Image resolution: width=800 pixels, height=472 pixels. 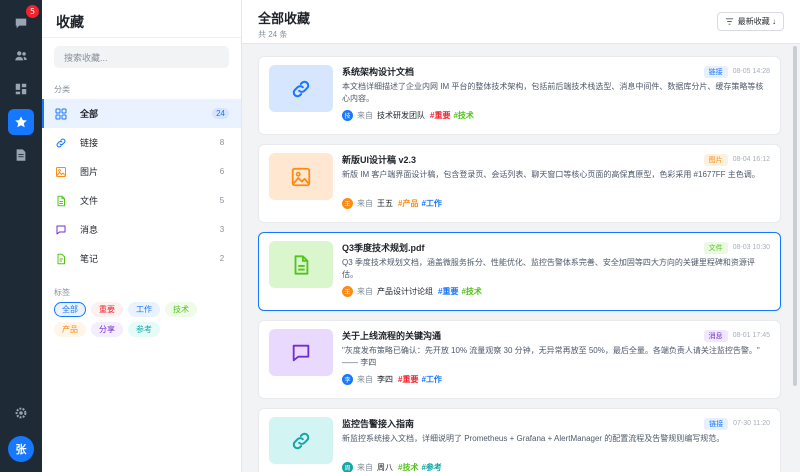 What do you see at coordinates (222, 229) in the screenshot?
I see `category-count: 3` at bounding box center [222, 229].